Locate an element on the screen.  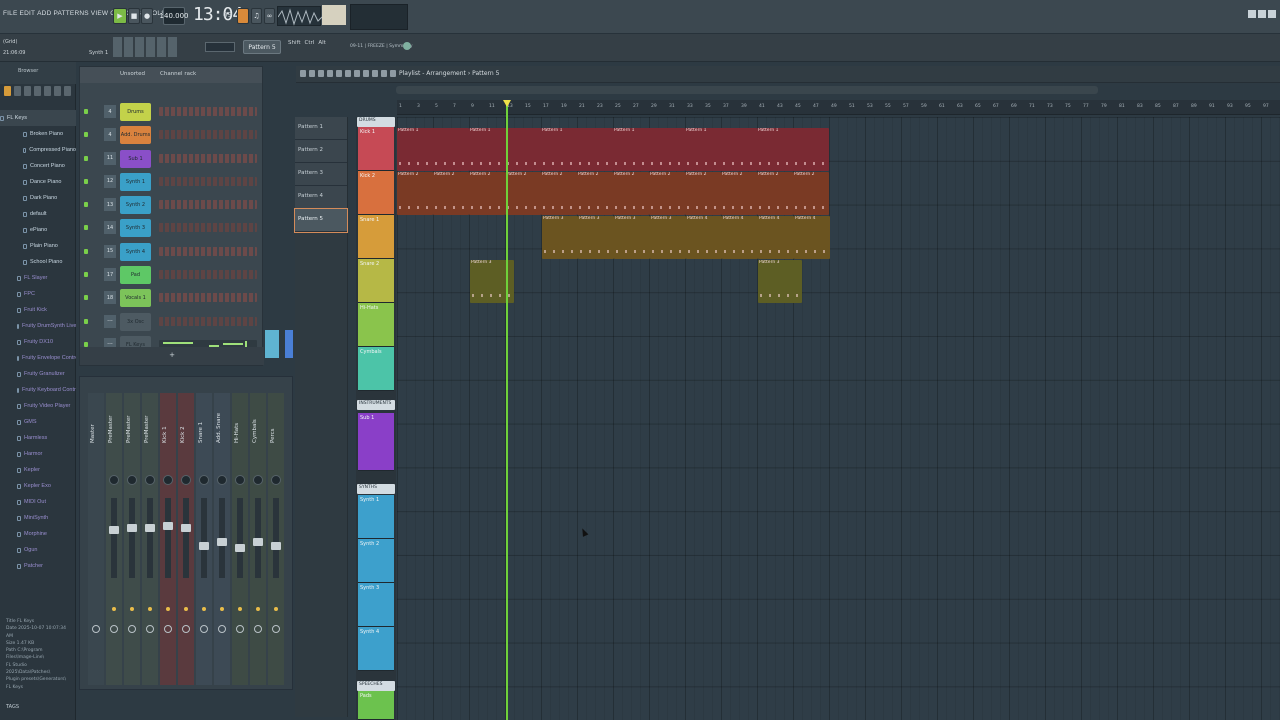
browser-item: Dance Piano is located at coordinates (38, 182).